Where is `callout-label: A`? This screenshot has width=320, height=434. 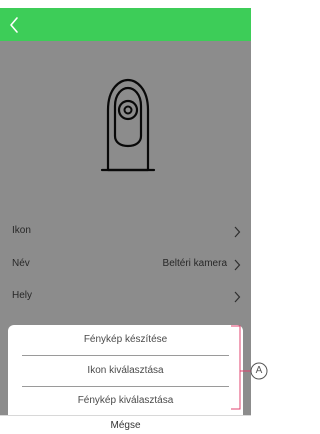
callout-label: A is located at coordinates (259, 370).